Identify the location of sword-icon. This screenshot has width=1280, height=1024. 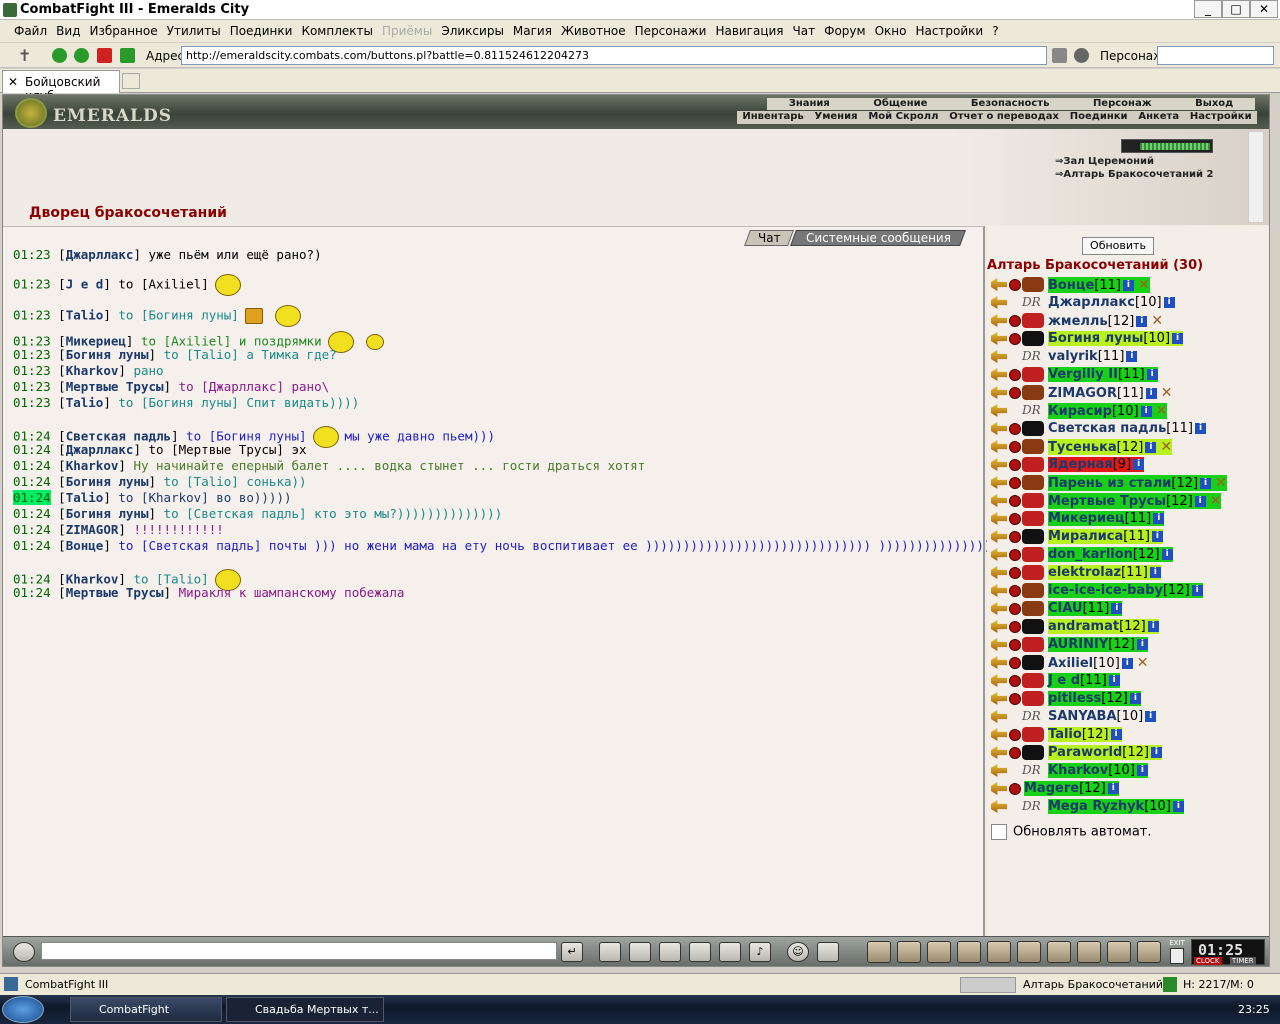
(909, 952).